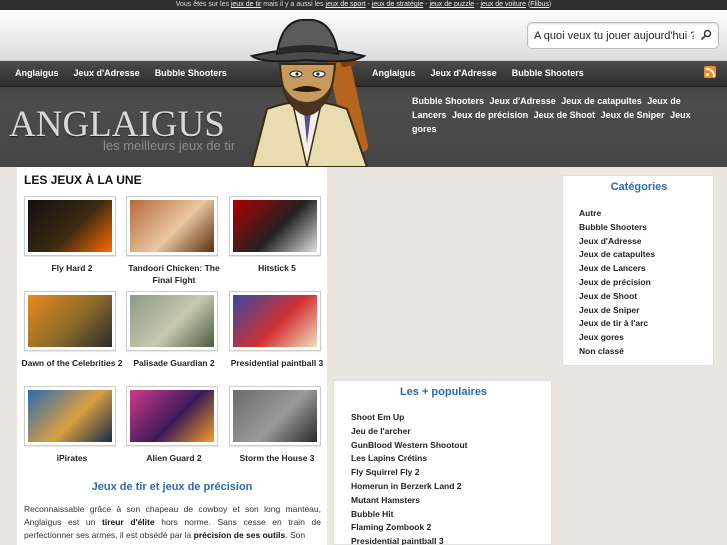 This screenshot has height=545, width=727. What do you see at coordinates (503, 4) in the screenshot?
I see `link-jeux-de-voiture: jeux de voiture` at bounding box center [503, 4].